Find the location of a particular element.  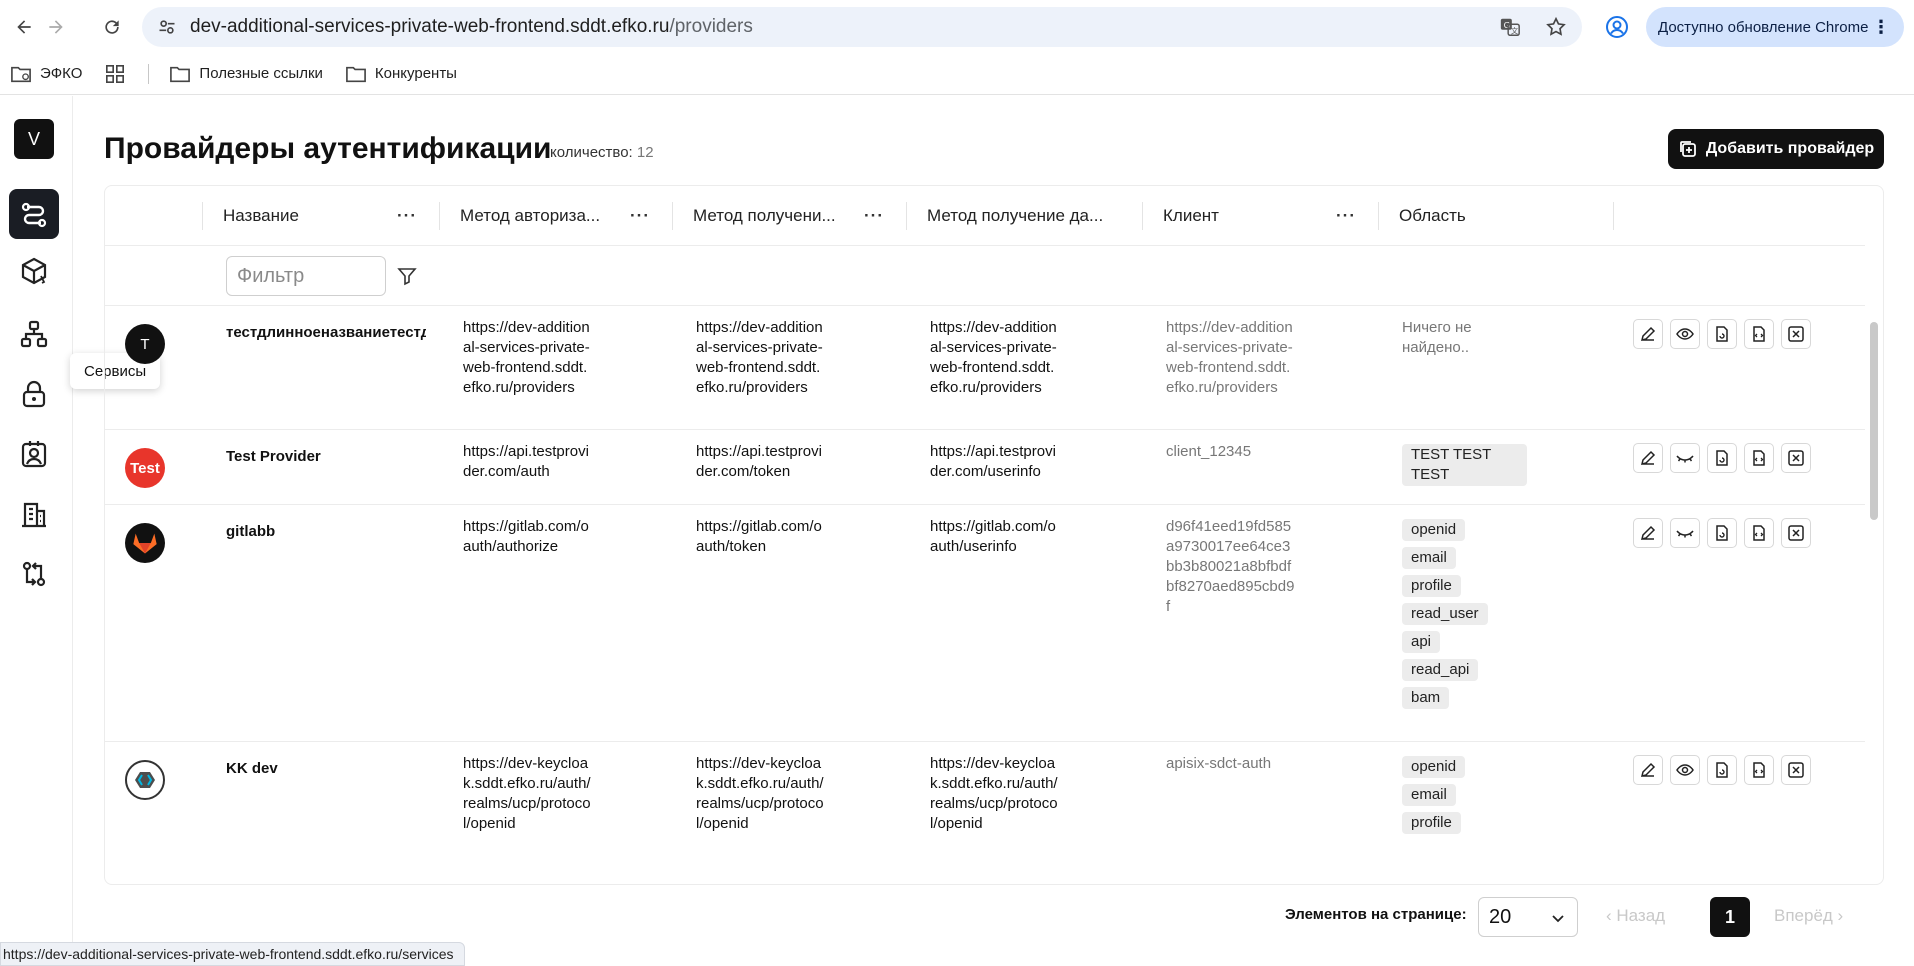

sidebar-item-structure is located at coordinates (34, 334).